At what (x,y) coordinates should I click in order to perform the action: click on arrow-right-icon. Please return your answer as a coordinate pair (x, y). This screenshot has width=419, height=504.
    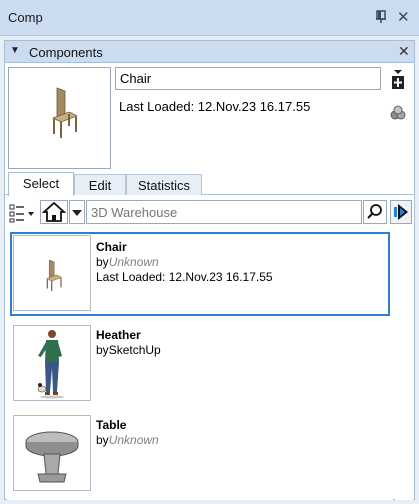
    Looking at the image, I should click on (401, 212).